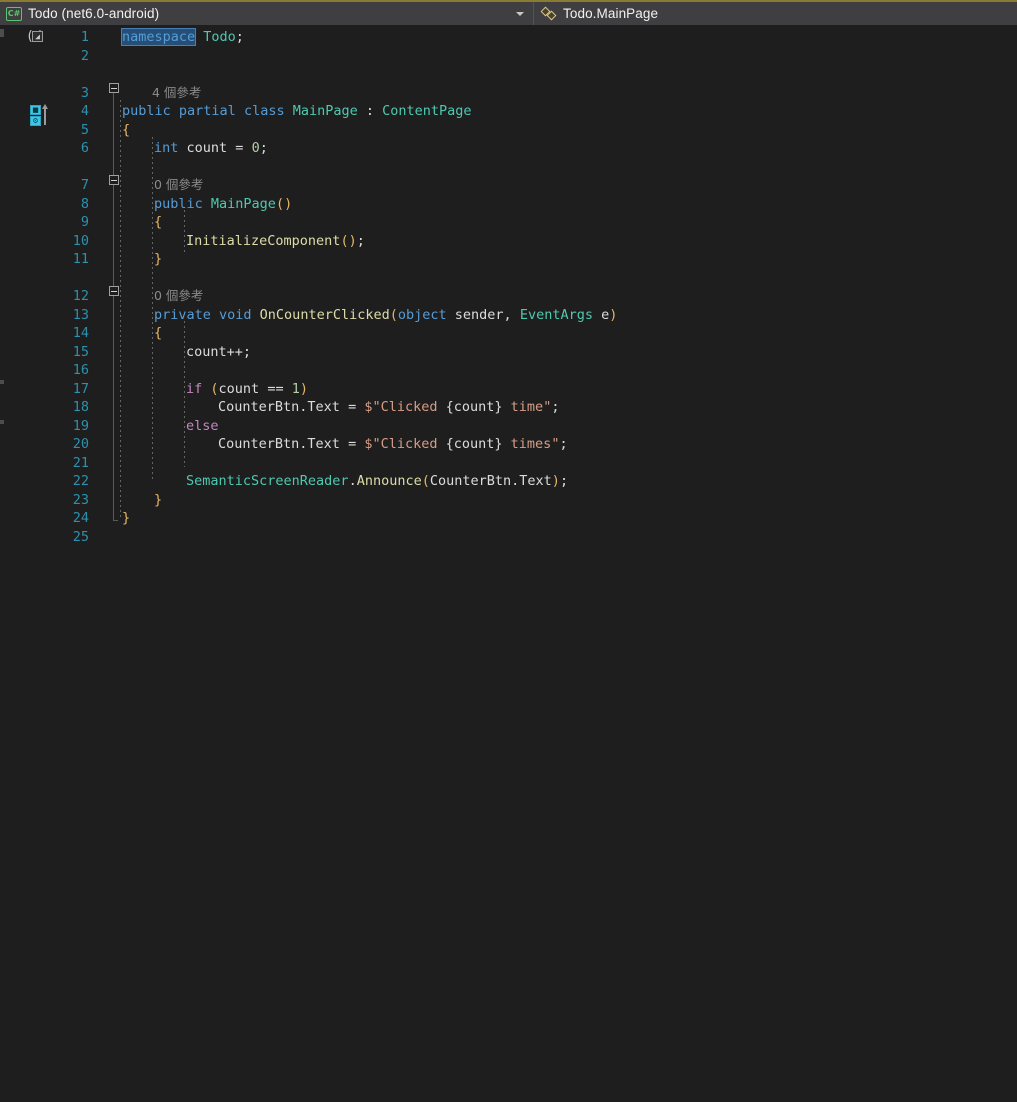  Describe the element at coordinates (520, 13) in the screenshot. I see `chevron-down-icon` at that location.